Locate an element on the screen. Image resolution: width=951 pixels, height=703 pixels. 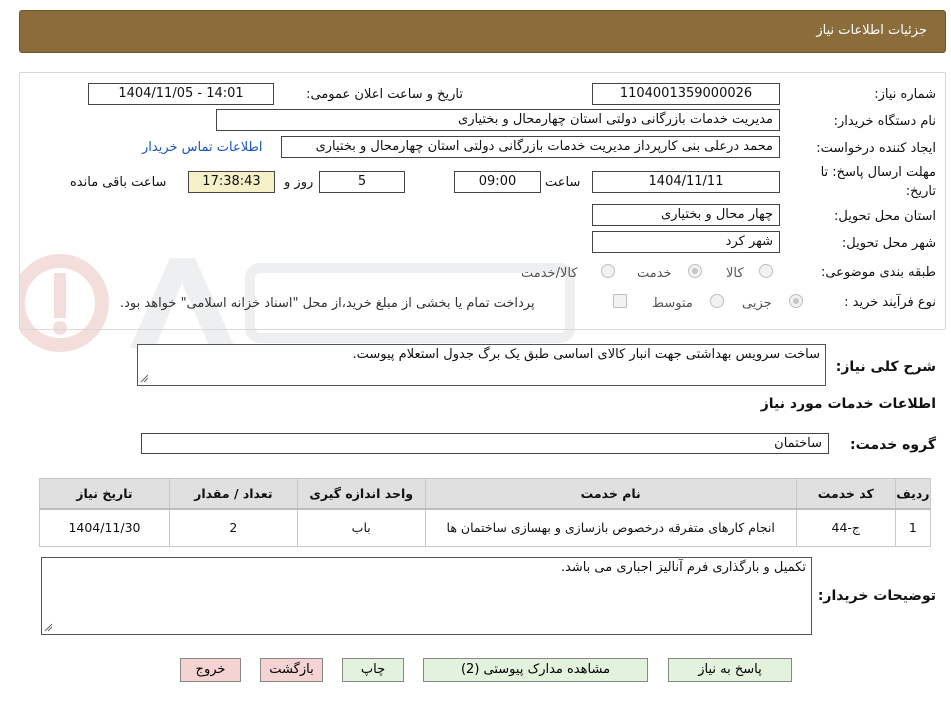
cell-need-date: 1404/11/30 is located at coordinates (104, 527).